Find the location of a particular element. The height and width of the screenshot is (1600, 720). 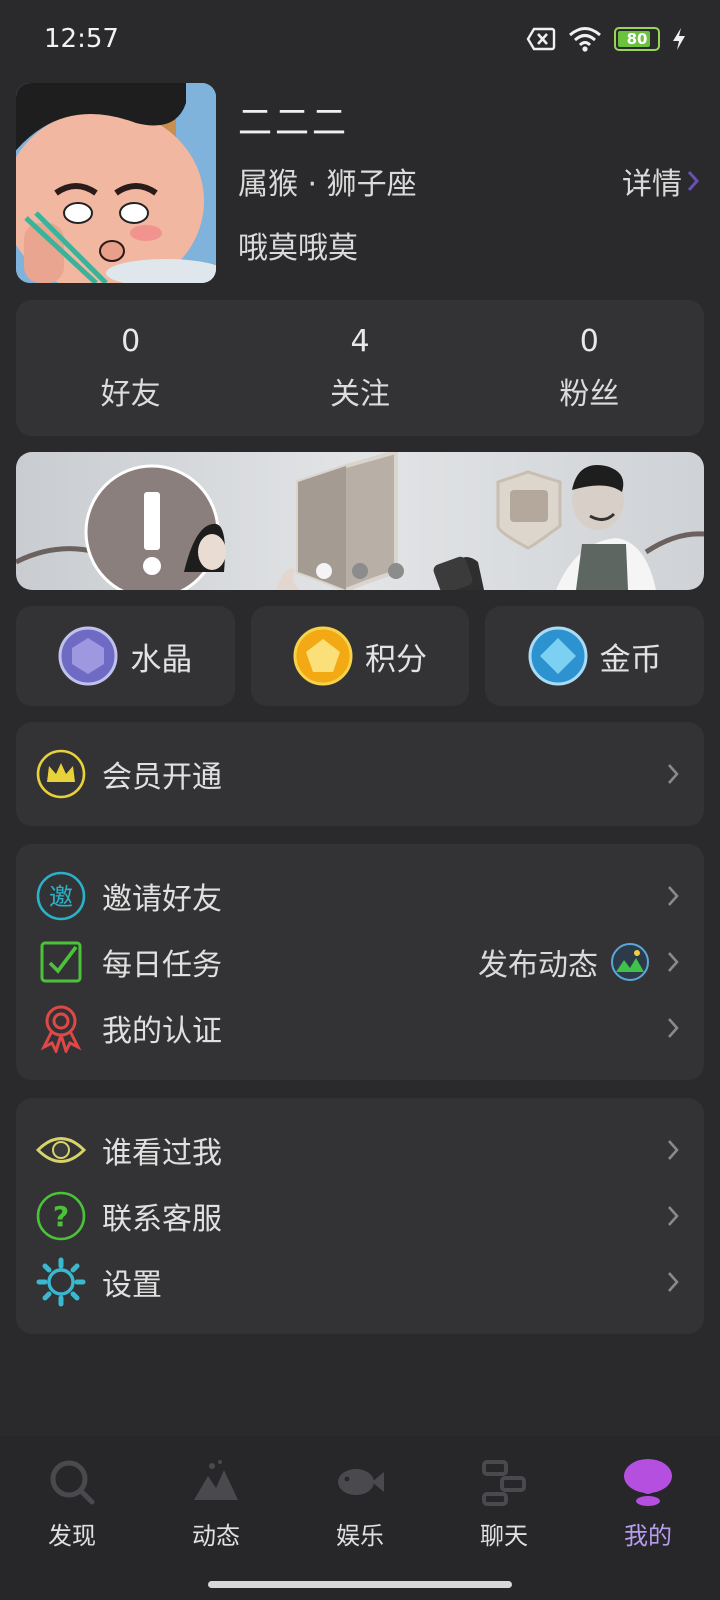

menu-item-invite: 邀 邀请好友 is located at coordinates (360, 896).